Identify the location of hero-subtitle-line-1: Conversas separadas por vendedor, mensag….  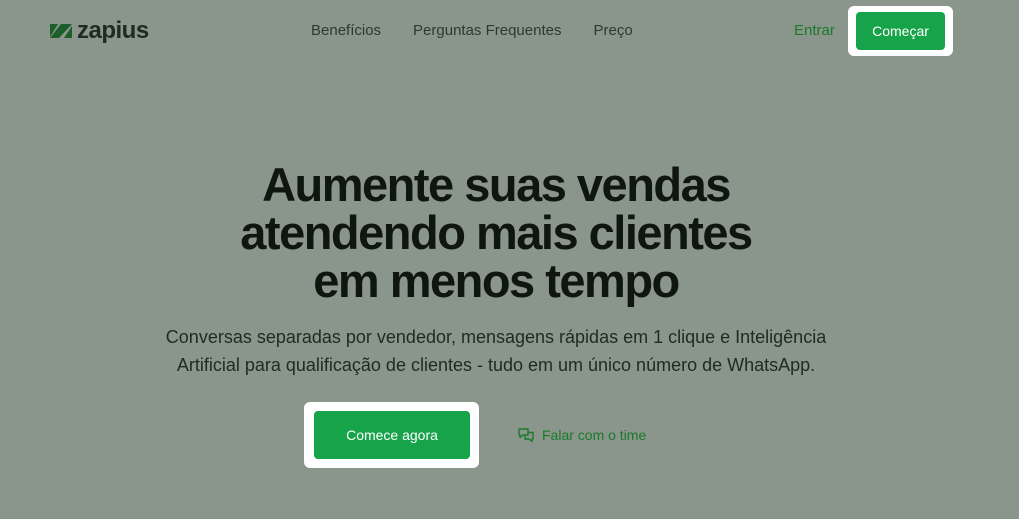
(496, 337).